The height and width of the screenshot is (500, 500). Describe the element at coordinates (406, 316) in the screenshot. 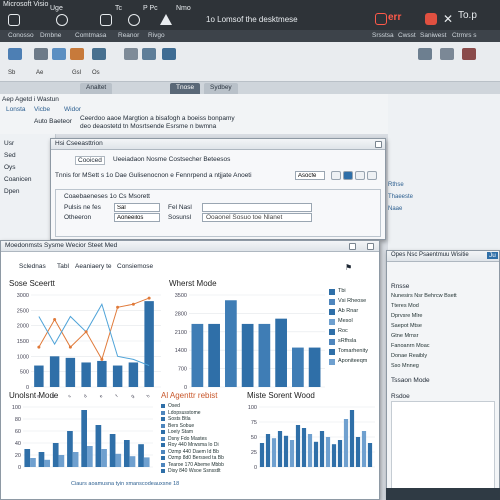

I see `panel-row: Dprvsre Mlre` at that location.